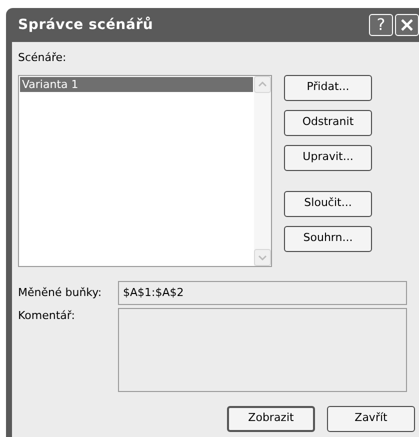  I want to click on help-button: ?, so click(381, 25).